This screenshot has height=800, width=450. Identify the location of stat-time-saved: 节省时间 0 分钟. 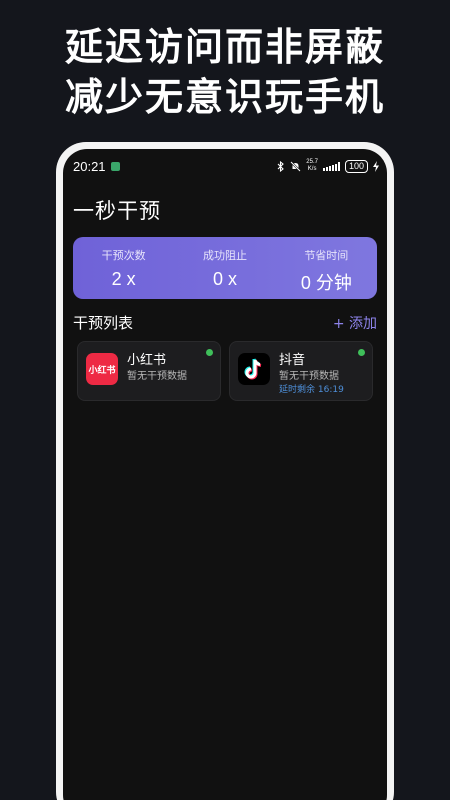
(326, 268).